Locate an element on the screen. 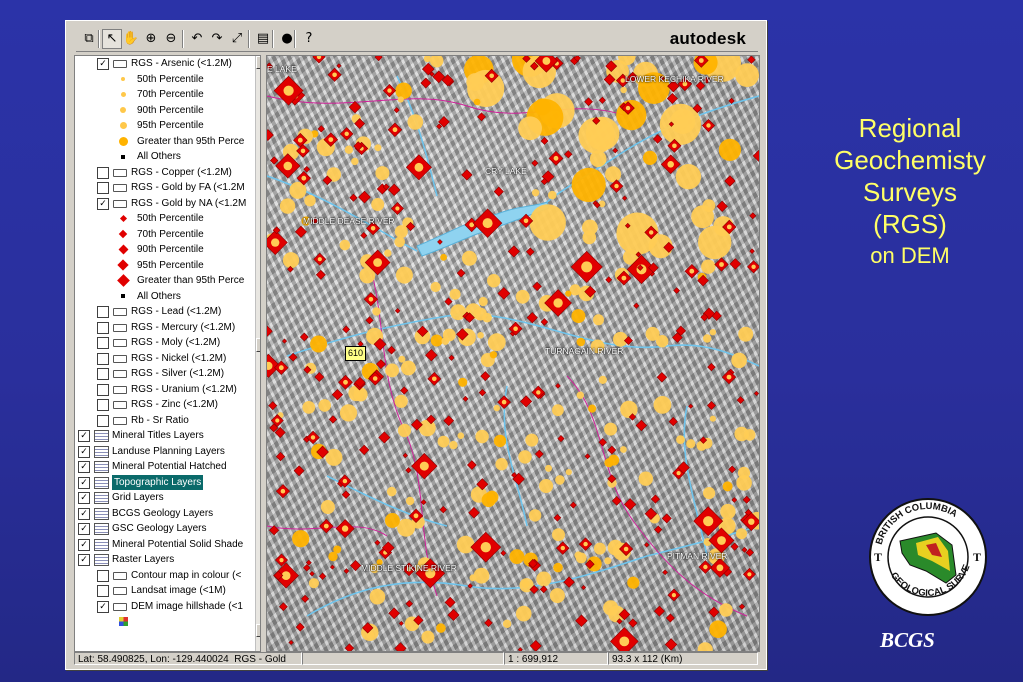 The height and width of the screenshot is (682, 1023). scroll-up-icon: ▲ is located at coordinates (258, 62).